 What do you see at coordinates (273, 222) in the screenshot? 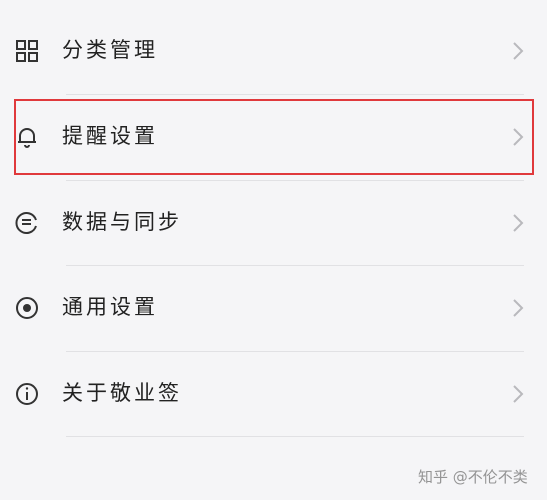
I see `menu-item-data-sync: 数据与同步` at bounding box center [273, 222].